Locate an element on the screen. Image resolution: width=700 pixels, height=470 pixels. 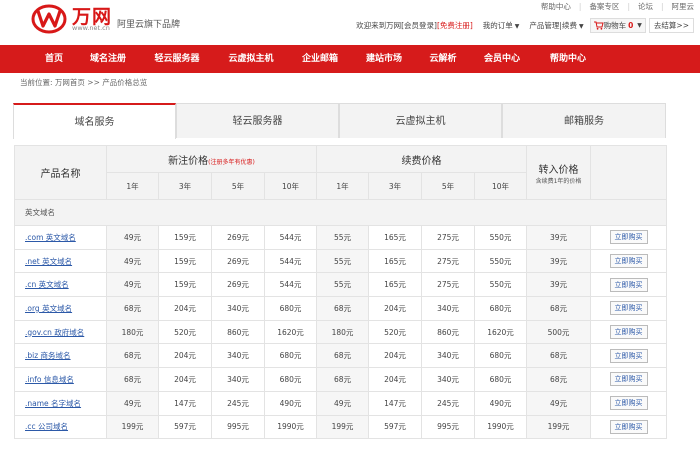
price-cell: 180元 is located at coordinates (342, 332).